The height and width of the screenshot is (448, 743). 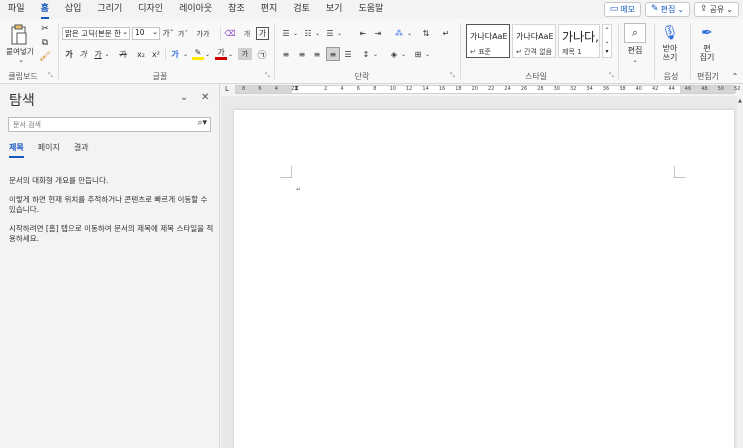 I want to click on menu-tab-1: 홈, so click(x=45, y=9).